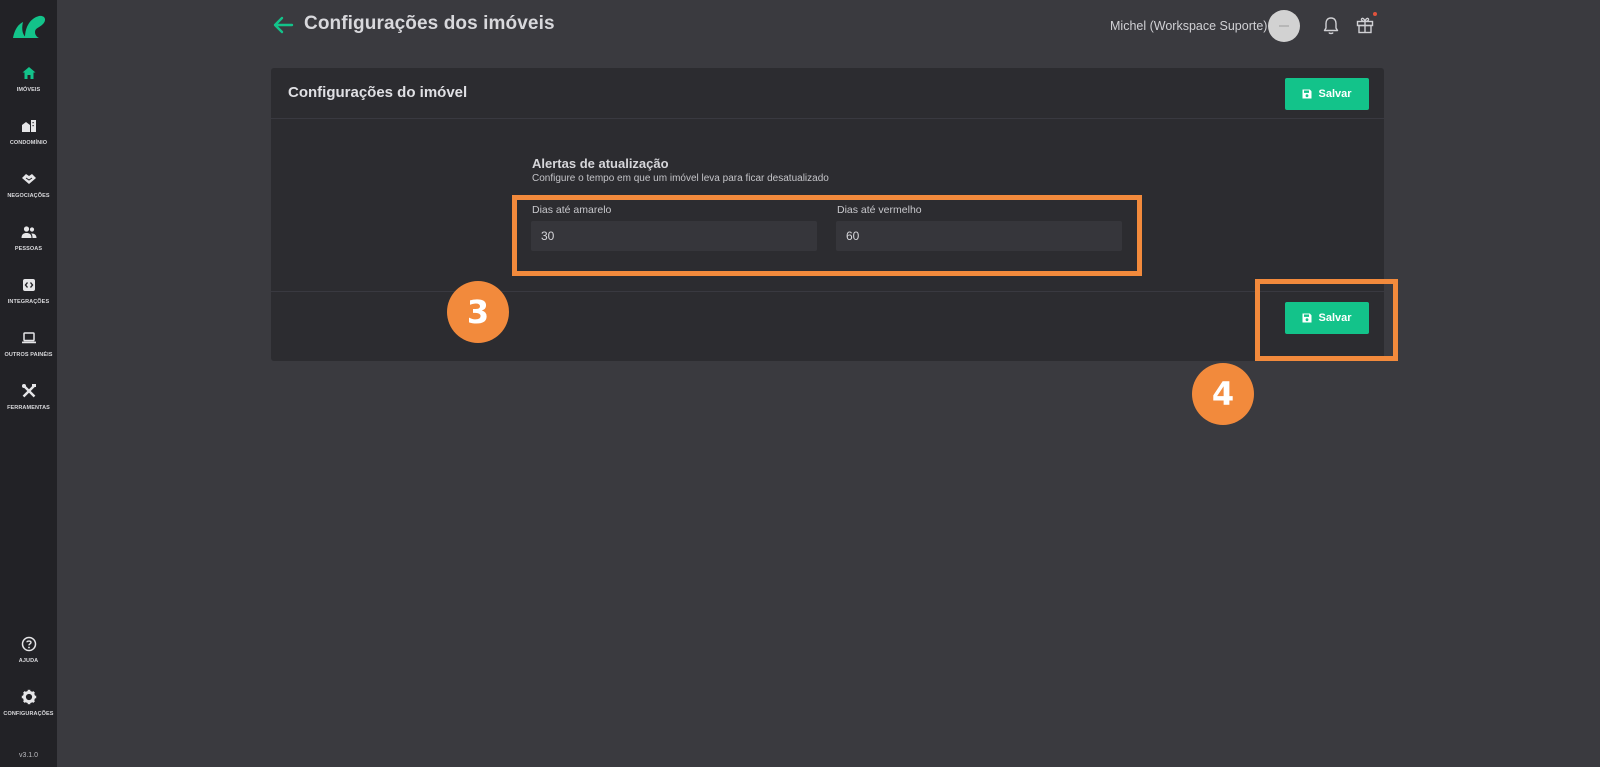 This screenshot has width=1600, height=767. I want to click on home-icon, so click(28, 73).